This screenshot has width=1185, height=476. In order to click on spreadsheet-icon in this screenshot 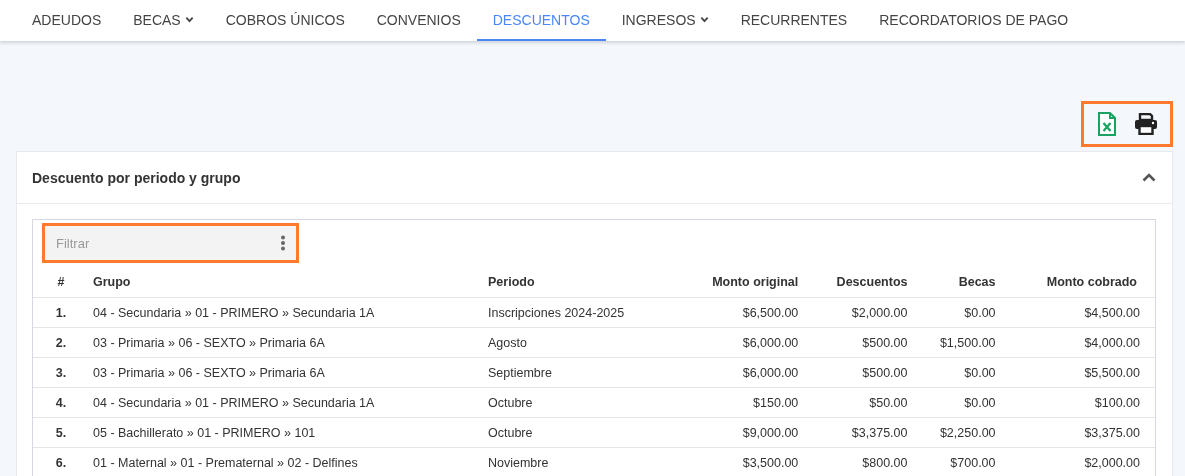, I will do `click(1107, 124)`.